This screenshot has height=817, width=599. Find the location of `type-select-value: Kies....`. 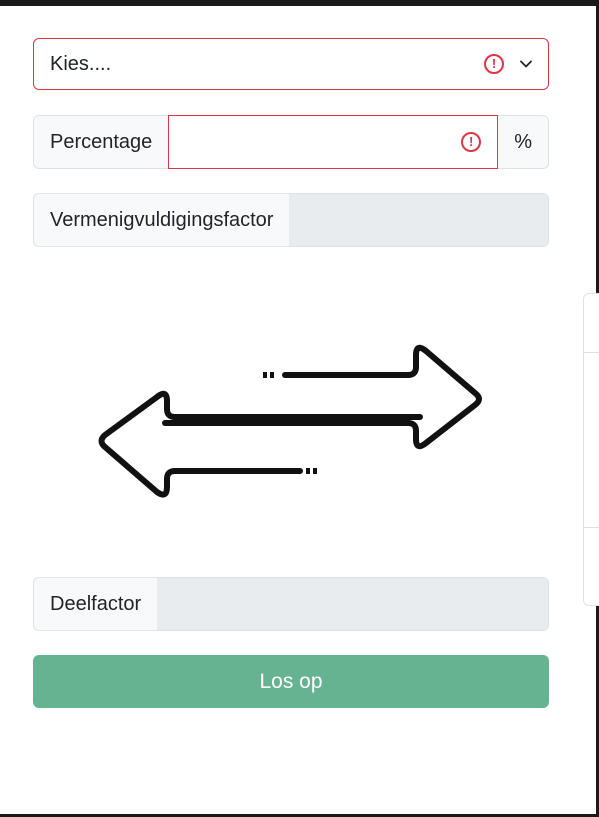

type-select-value: Kies.... is located at coordinates (81, 63).